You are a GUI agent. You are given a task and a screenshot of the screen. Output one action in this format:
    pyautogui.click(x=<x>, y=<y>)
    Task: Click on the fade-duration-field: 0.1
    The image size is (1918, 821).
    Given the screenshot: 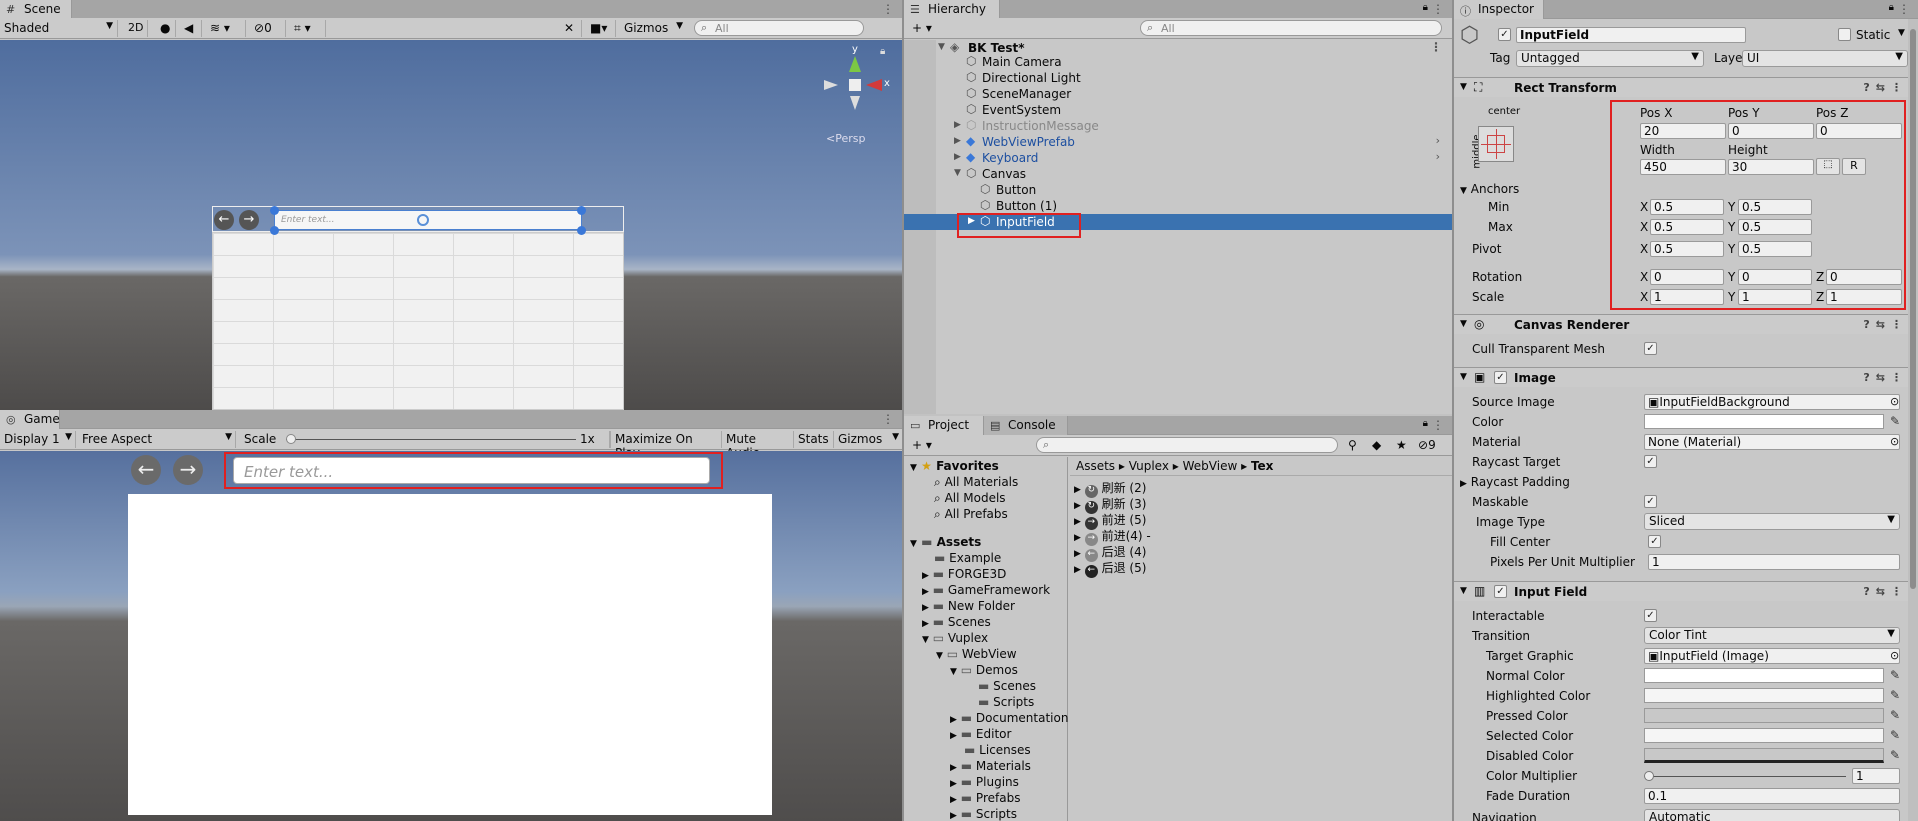 What is the action you would take?
    pyautogui.click(x=1772, y=796)
    